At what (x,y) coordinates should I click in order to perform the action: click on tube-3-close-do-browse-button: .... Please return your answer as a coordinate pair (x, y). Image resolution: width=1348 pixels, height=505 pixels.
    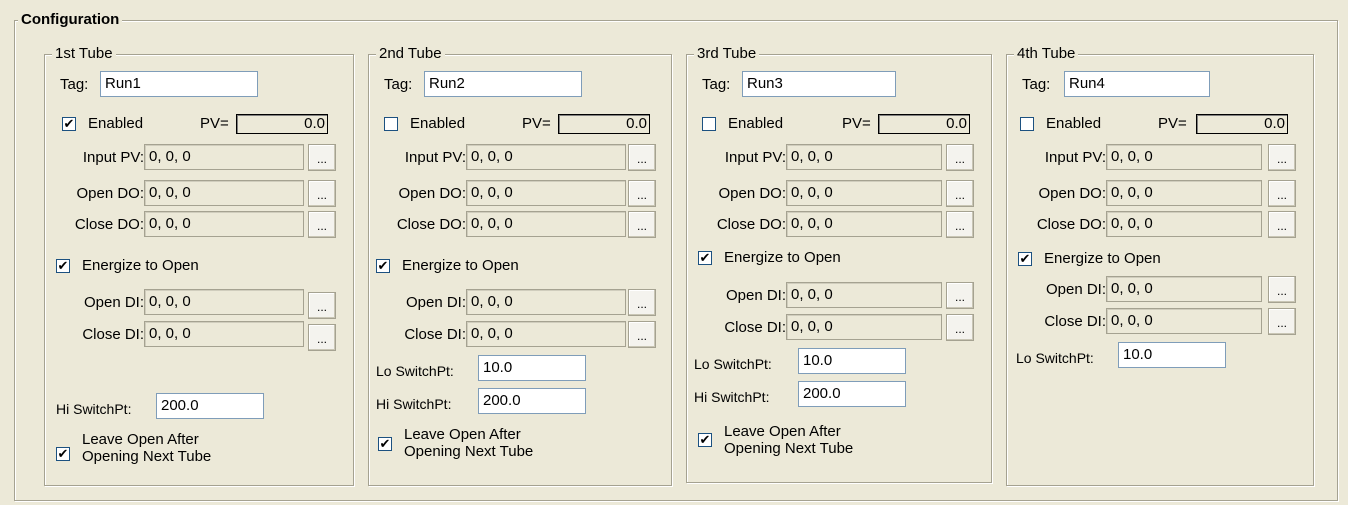
    Looking at the image, I should click on (960, 224).